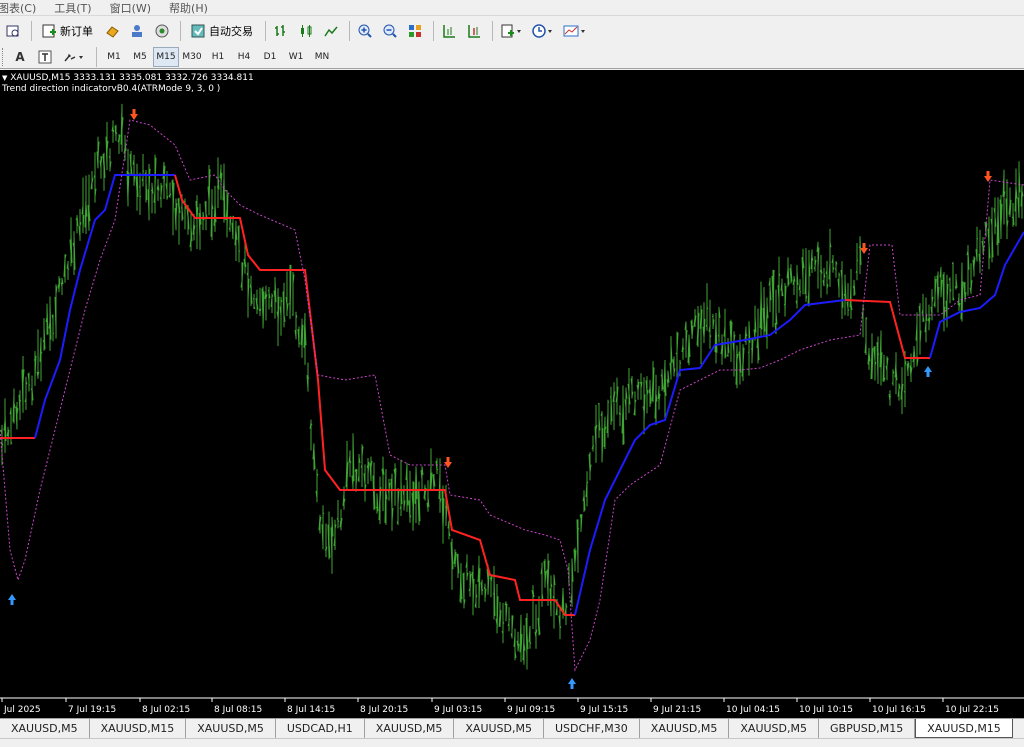  What do you see at coordinates (311, 710) in the screenshot?
I see `time-axis-label: 8 Jul 14:15` at bounding box center [311, 710].